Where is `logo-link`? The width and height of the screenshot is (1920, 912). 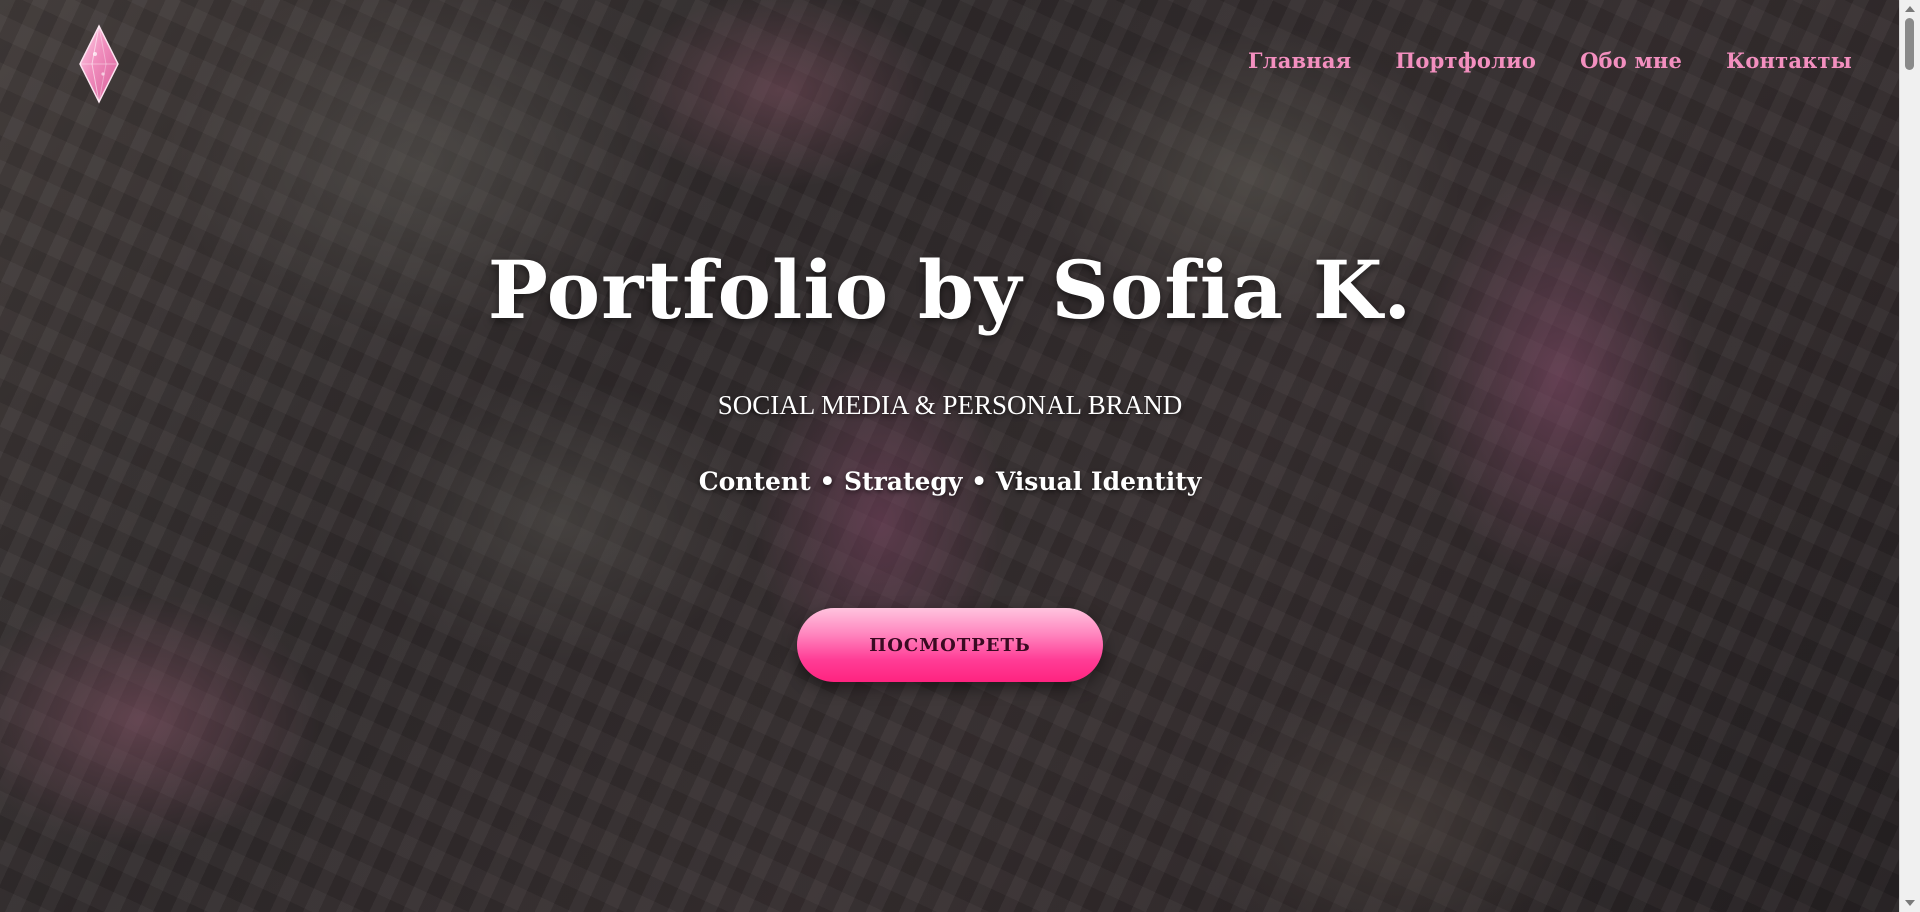 logo-link is located at coordinates (99, 64).